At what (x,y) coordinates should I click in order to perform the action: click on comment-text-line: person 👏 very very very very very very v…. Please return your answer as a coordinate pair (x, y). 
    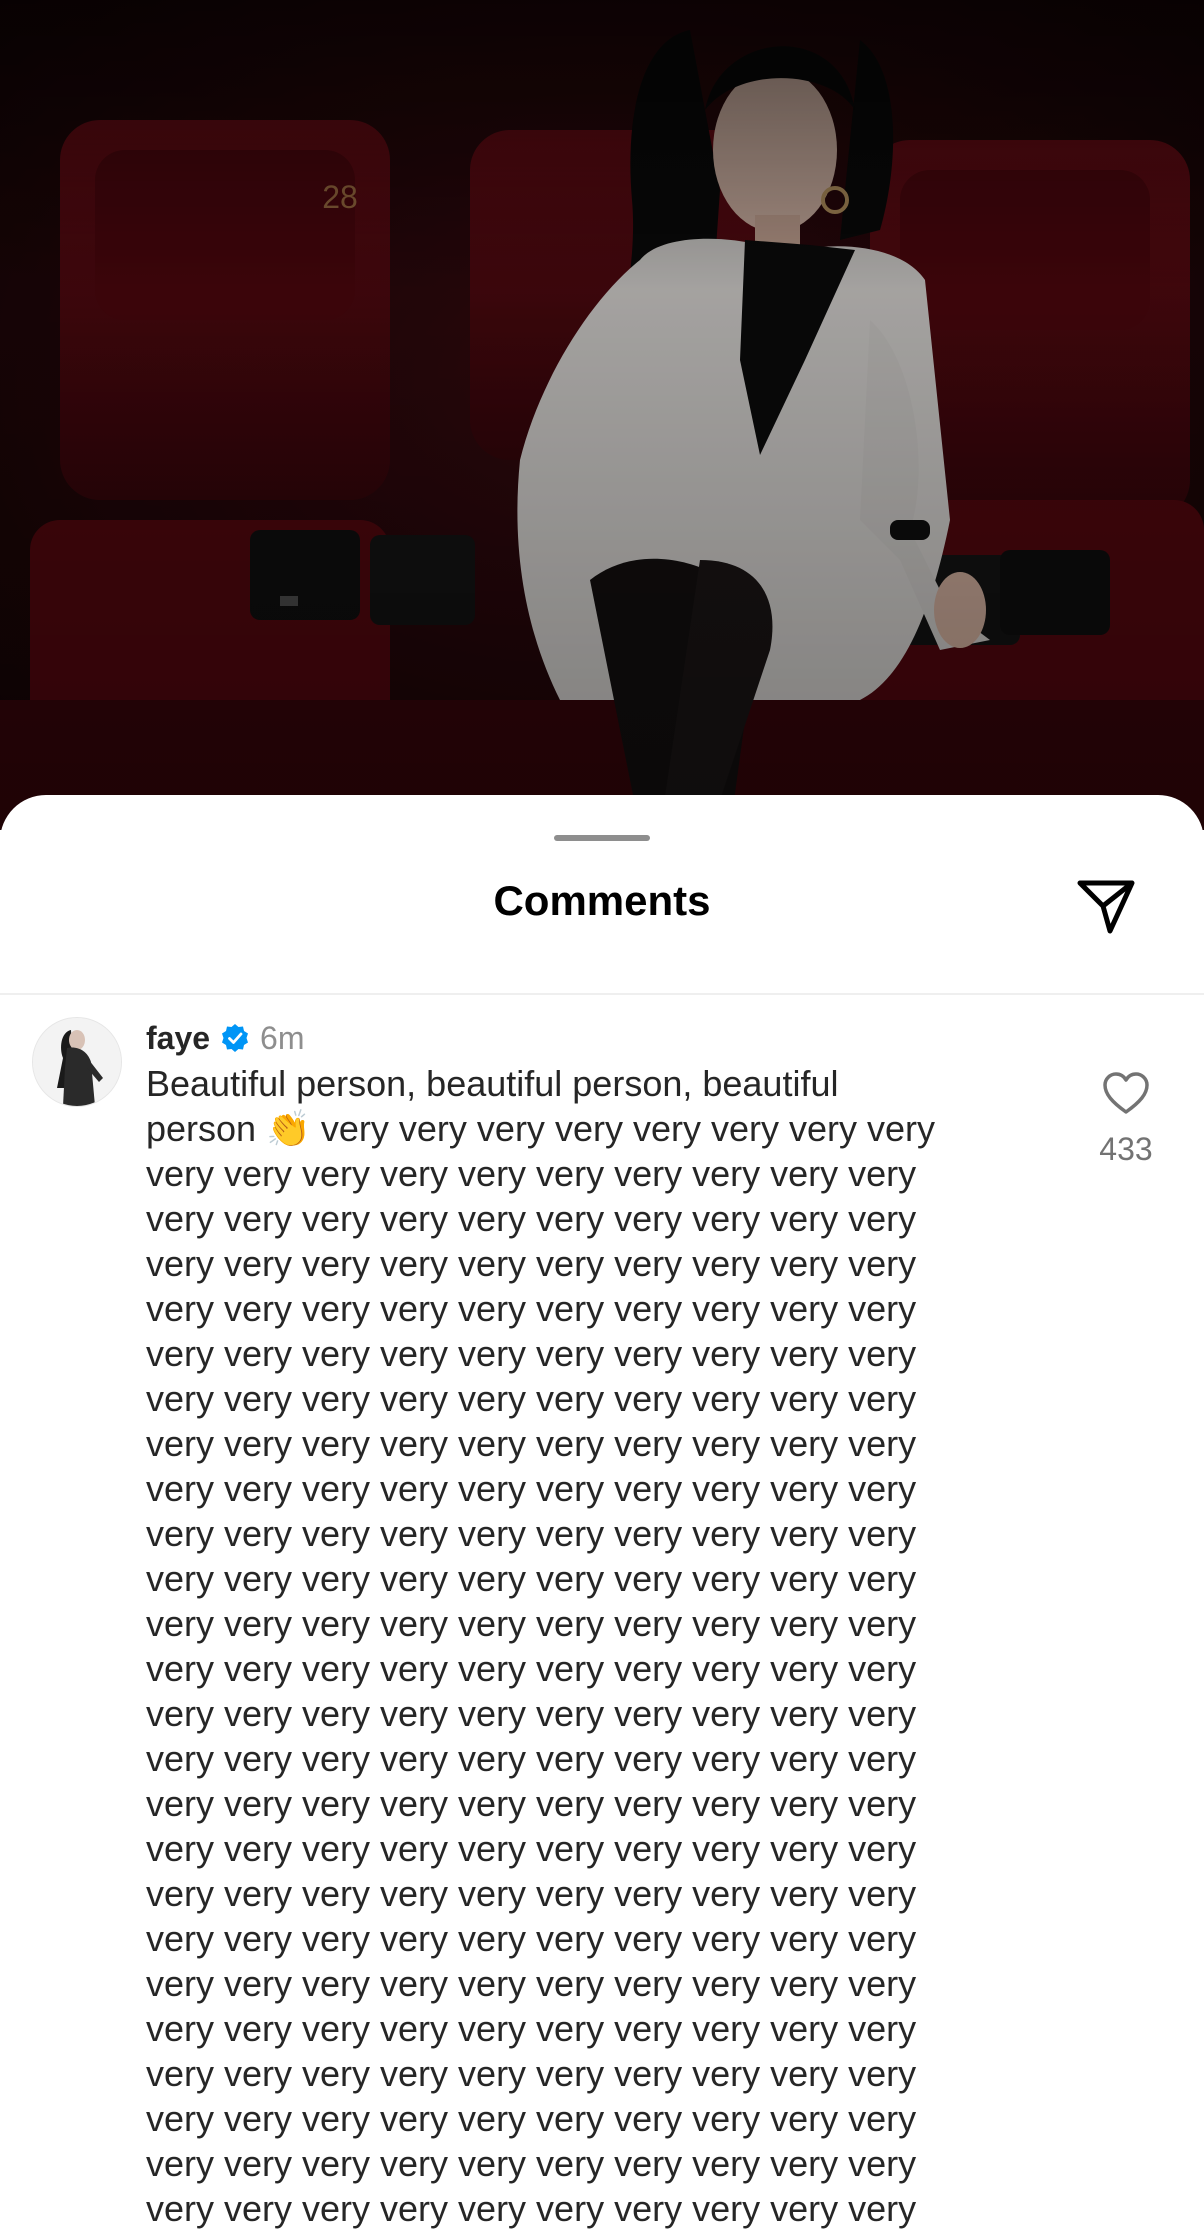
    Looking at the image, I should click on (540, 1128).